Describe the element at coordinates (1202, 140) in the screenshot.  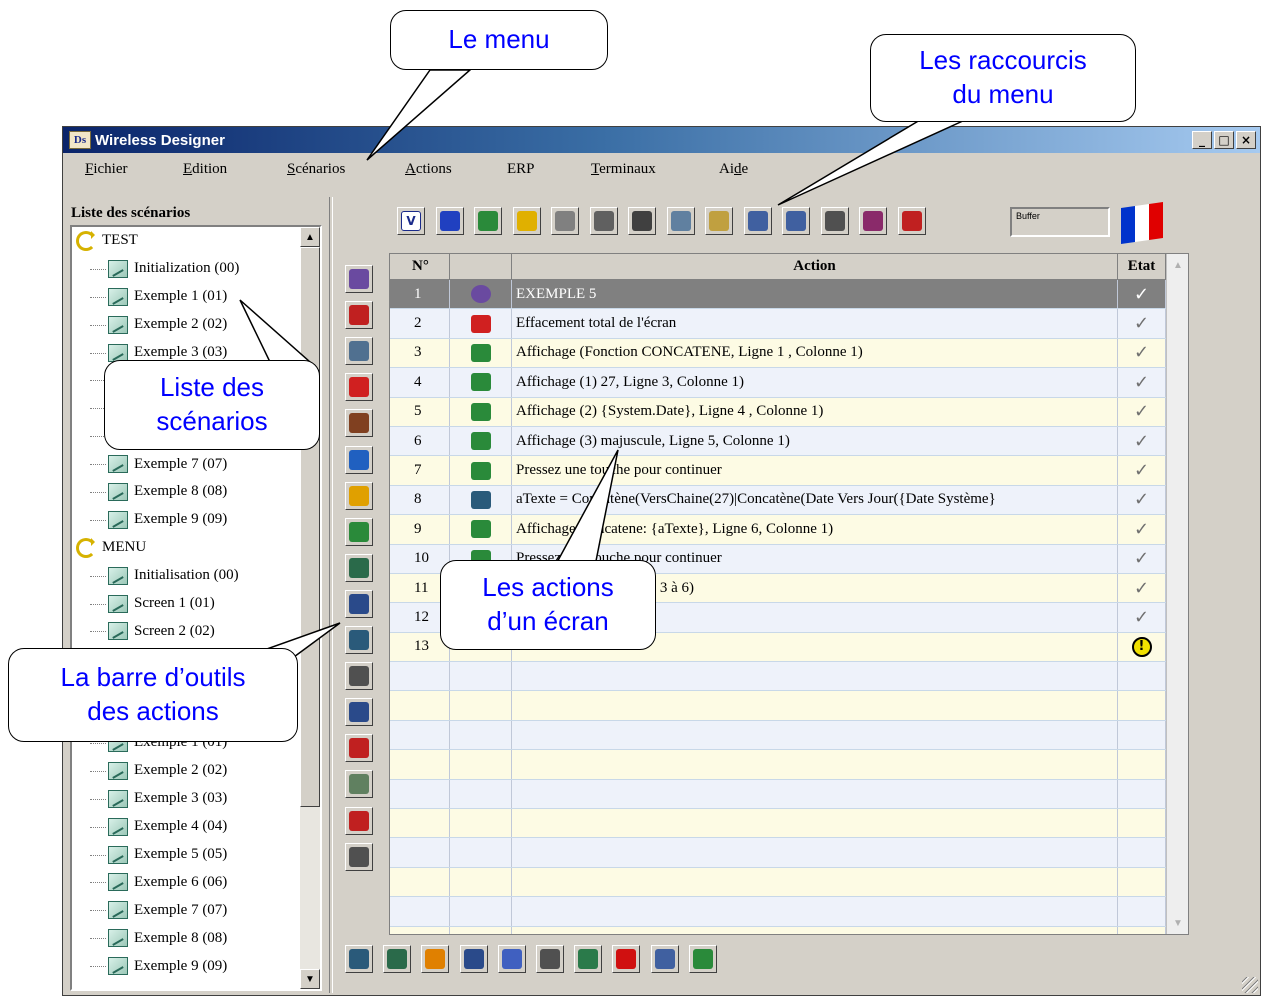
I see `minimize-button: _` at that location.